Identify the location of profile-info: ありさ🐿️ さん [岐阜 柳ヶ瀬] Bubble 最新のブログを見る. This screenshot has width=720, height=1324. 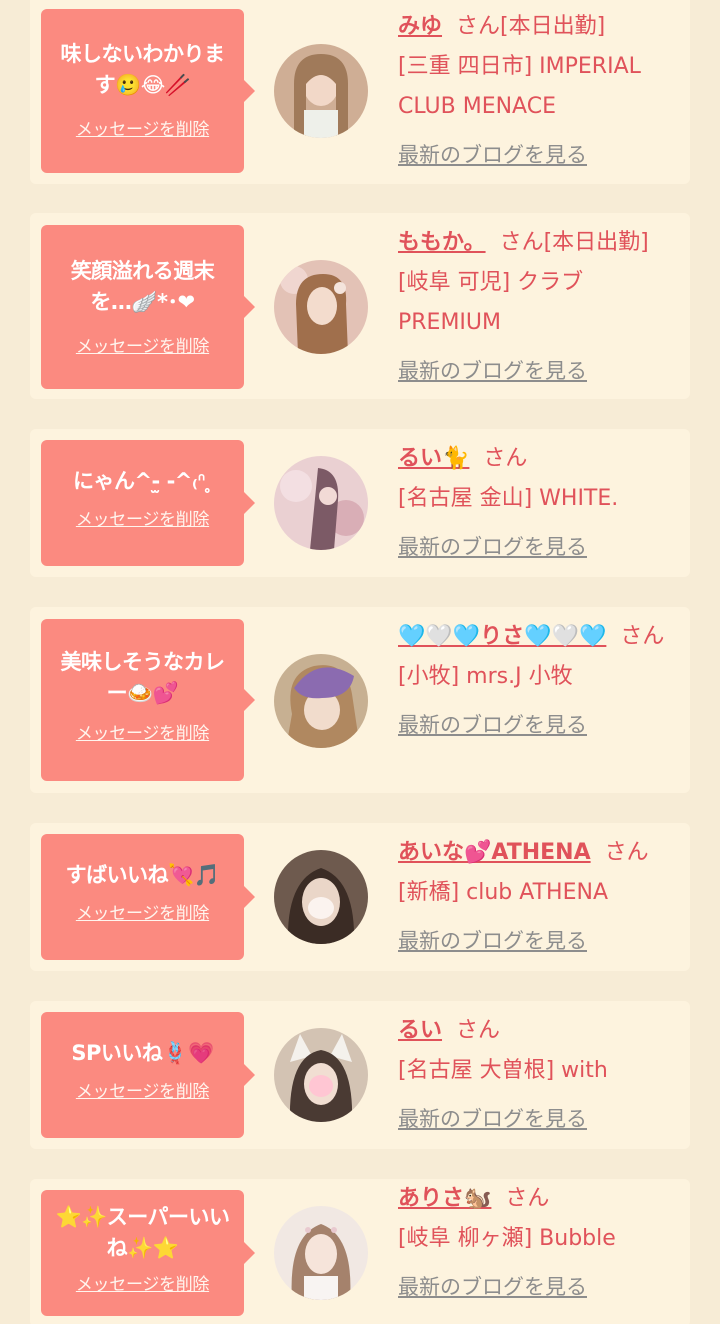
(539, 1243).